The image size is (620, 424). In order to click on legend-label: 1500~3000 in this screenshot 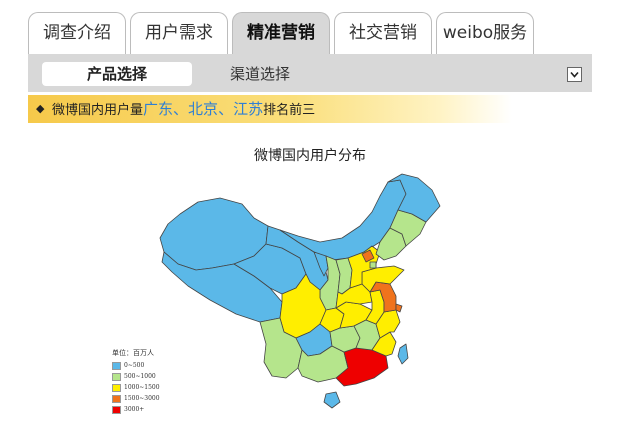, I will do `click(142, 398)`.